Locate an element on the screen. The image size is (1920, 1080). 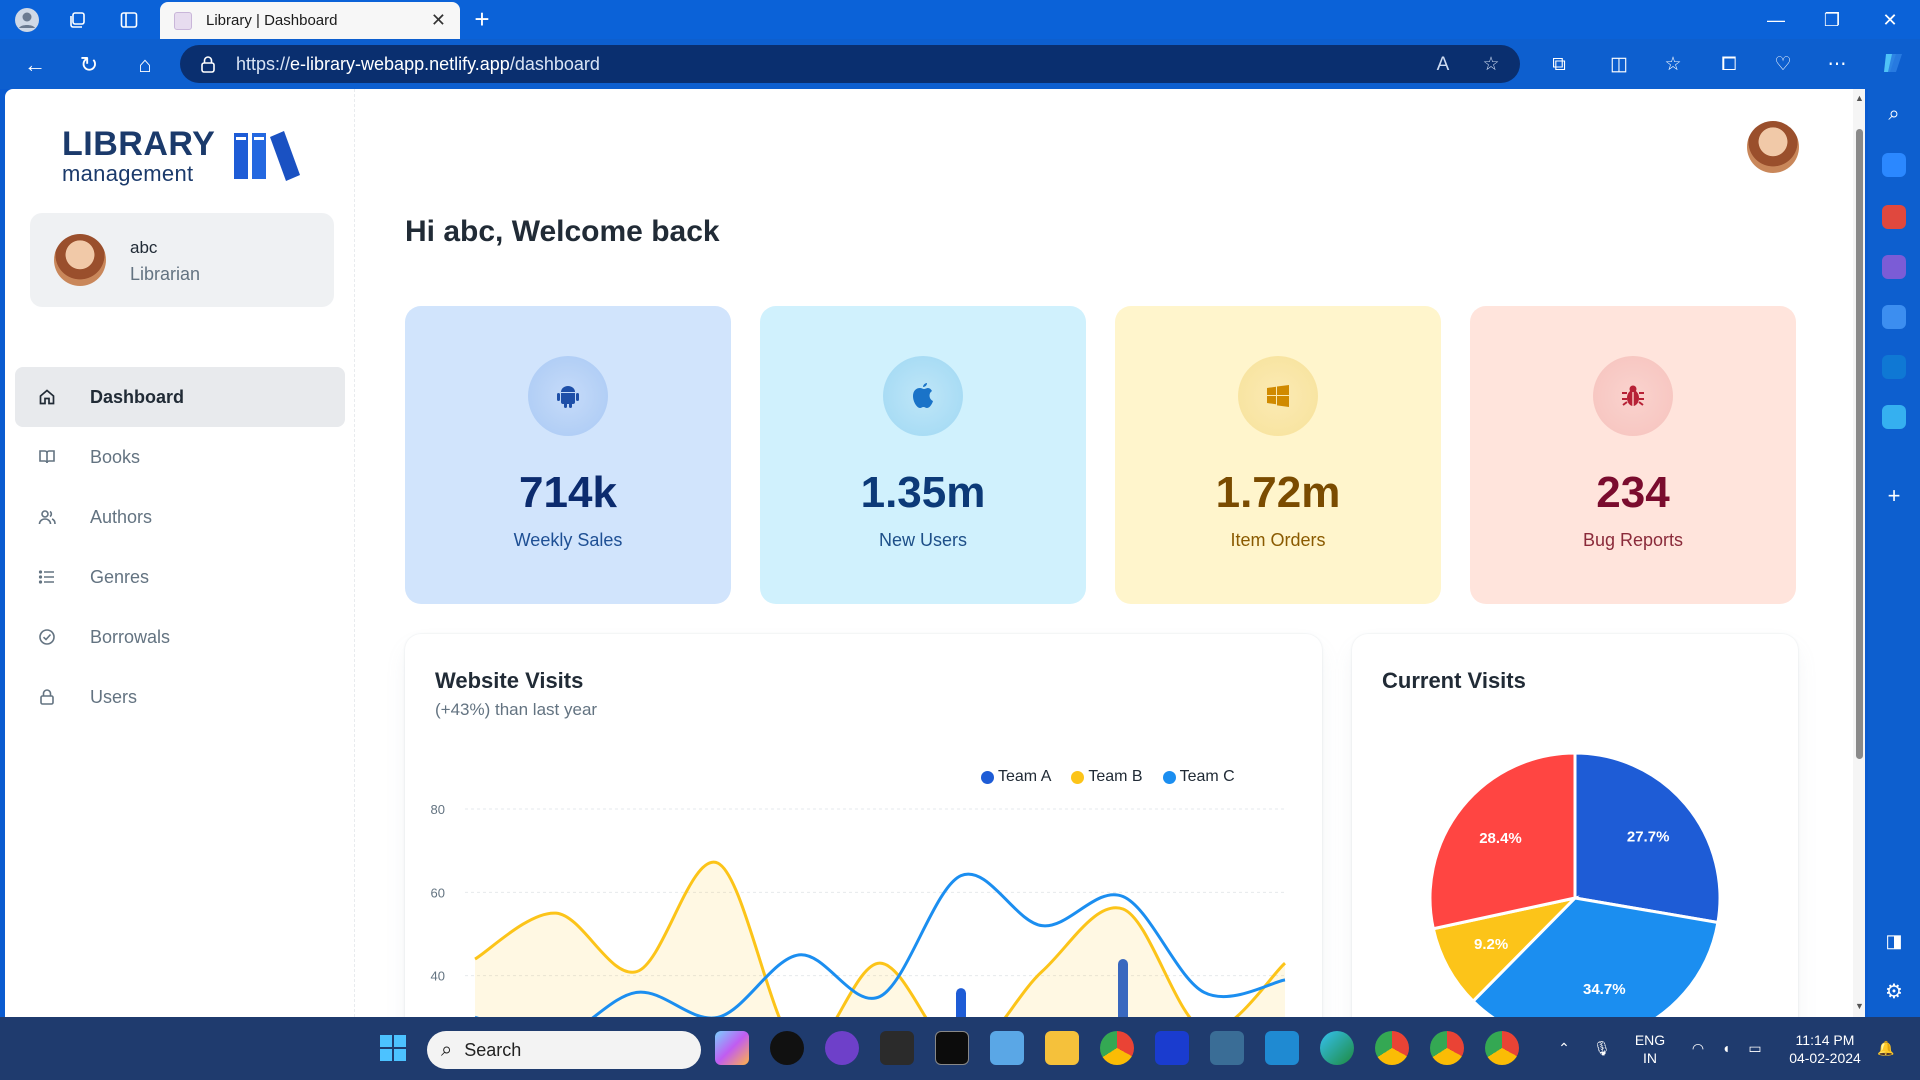
refresh-icon: ↻ is located at coordinates (89, 65).